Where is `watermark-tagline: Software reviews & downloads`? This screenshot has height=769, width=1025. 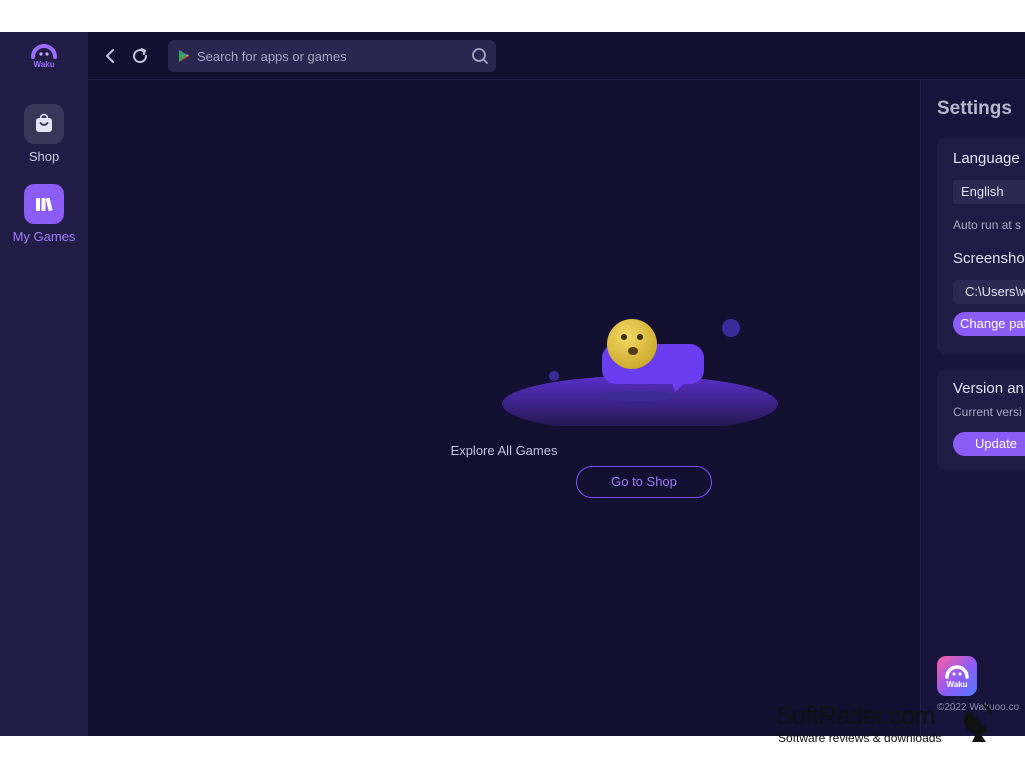 watermark-tagline: Software reviews & downloads is located at coordinates (860, 738).